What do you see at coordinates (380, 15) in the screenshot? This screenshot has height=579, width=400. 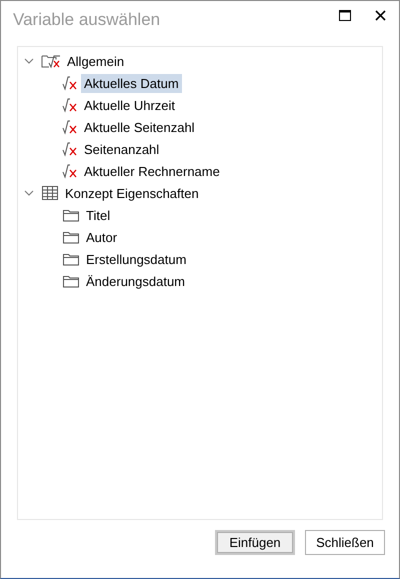 I see `close-icon` at bounding box center [380, 15].